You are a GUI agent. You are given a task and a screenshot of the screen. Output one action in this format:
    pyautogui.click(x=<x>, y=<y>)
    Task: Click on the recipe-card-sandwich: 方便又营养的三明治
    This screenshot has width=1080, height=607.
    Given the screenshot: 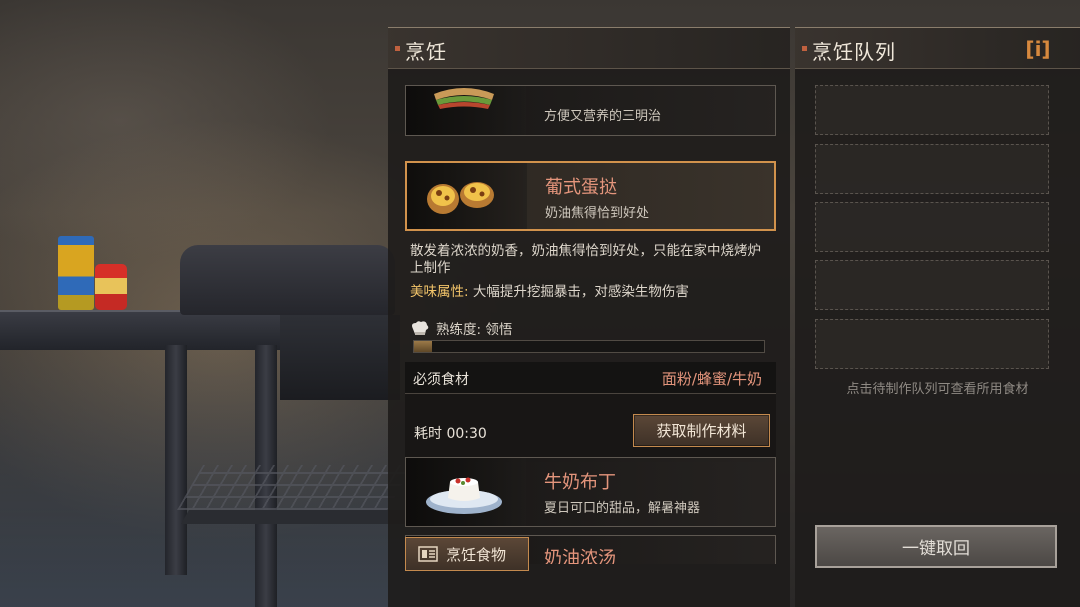 What is the action you would take?
    pyautogui.click(x=590, y=110)
    